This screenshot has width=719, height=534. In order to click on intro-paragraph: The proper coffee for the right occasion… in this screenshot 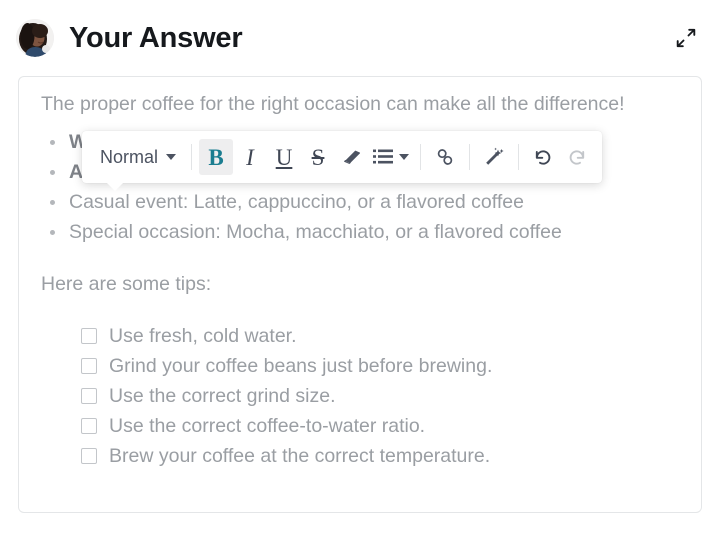, I will do `click(333, 104)`.